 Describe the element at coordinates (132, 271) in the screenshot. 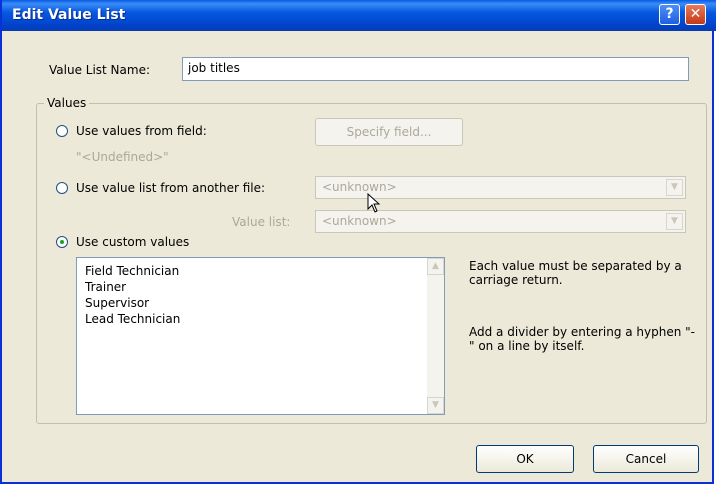

I see `list-item: Field Technician` at that location.